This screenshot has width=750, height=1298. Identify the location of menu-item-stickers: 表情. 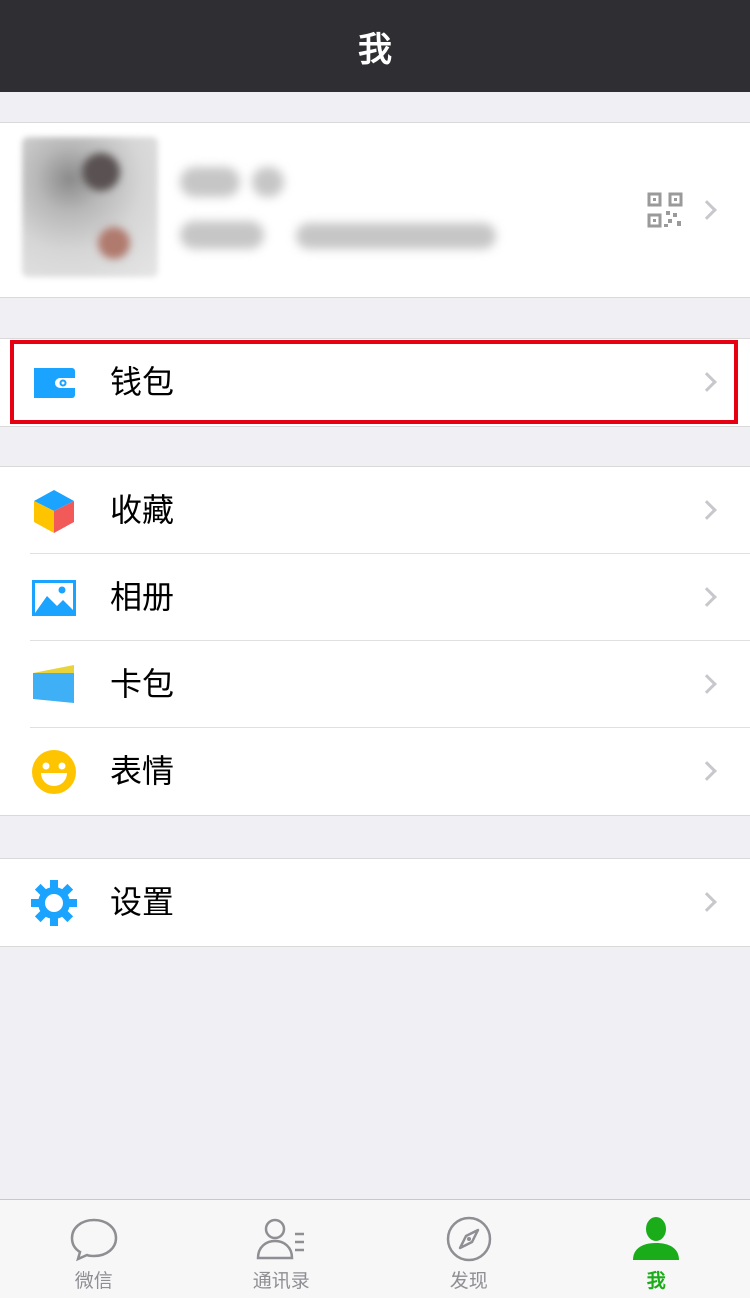
(375, 771).